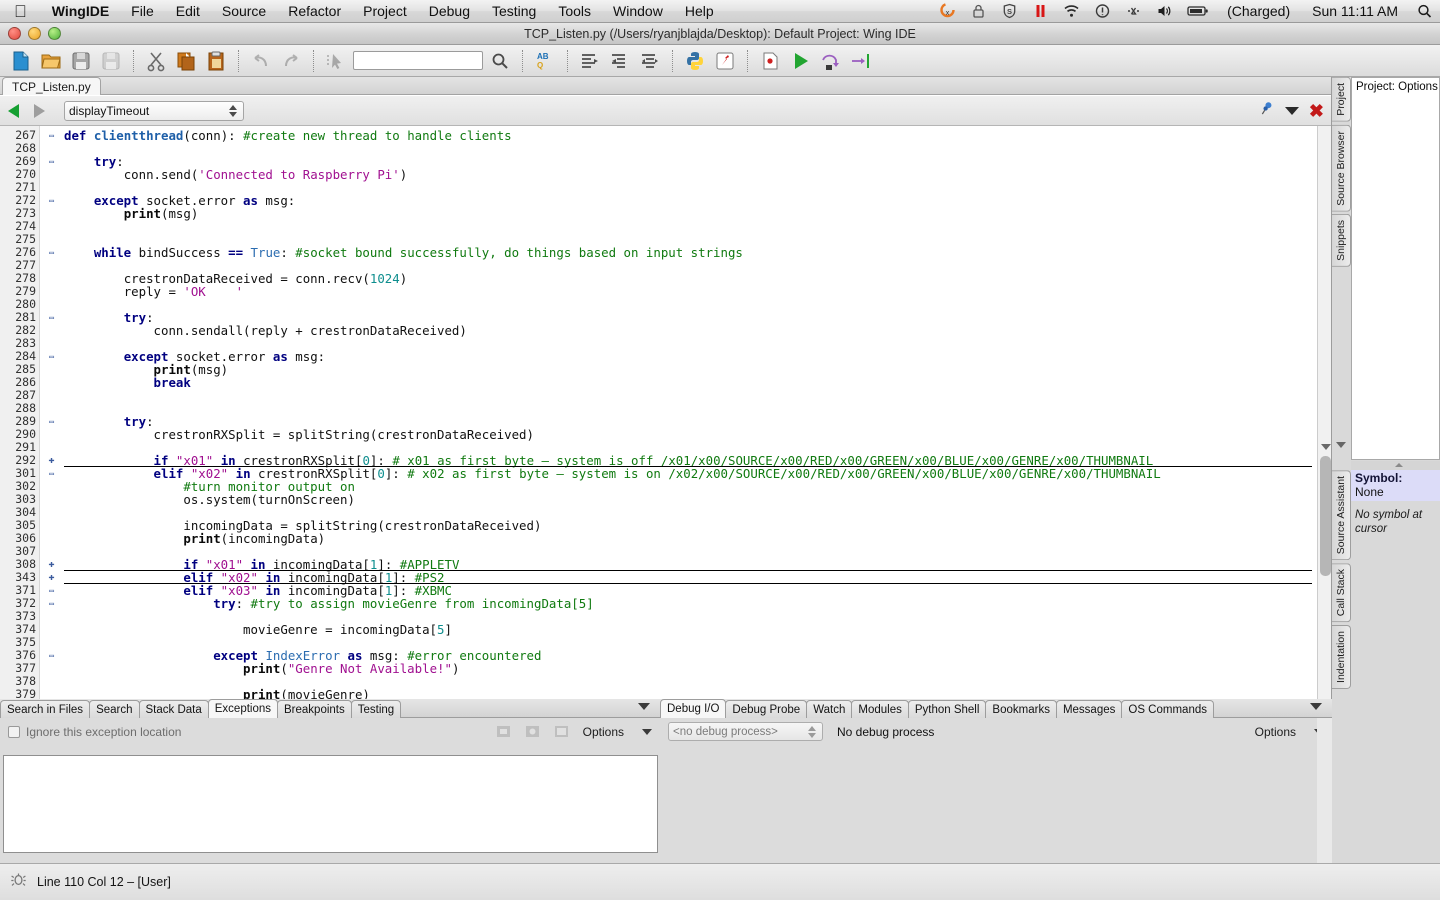  What do you see at coordinates (330, 804) in the screenshot?
I see `exceptions-output-area` at bounding box center [330, 804].